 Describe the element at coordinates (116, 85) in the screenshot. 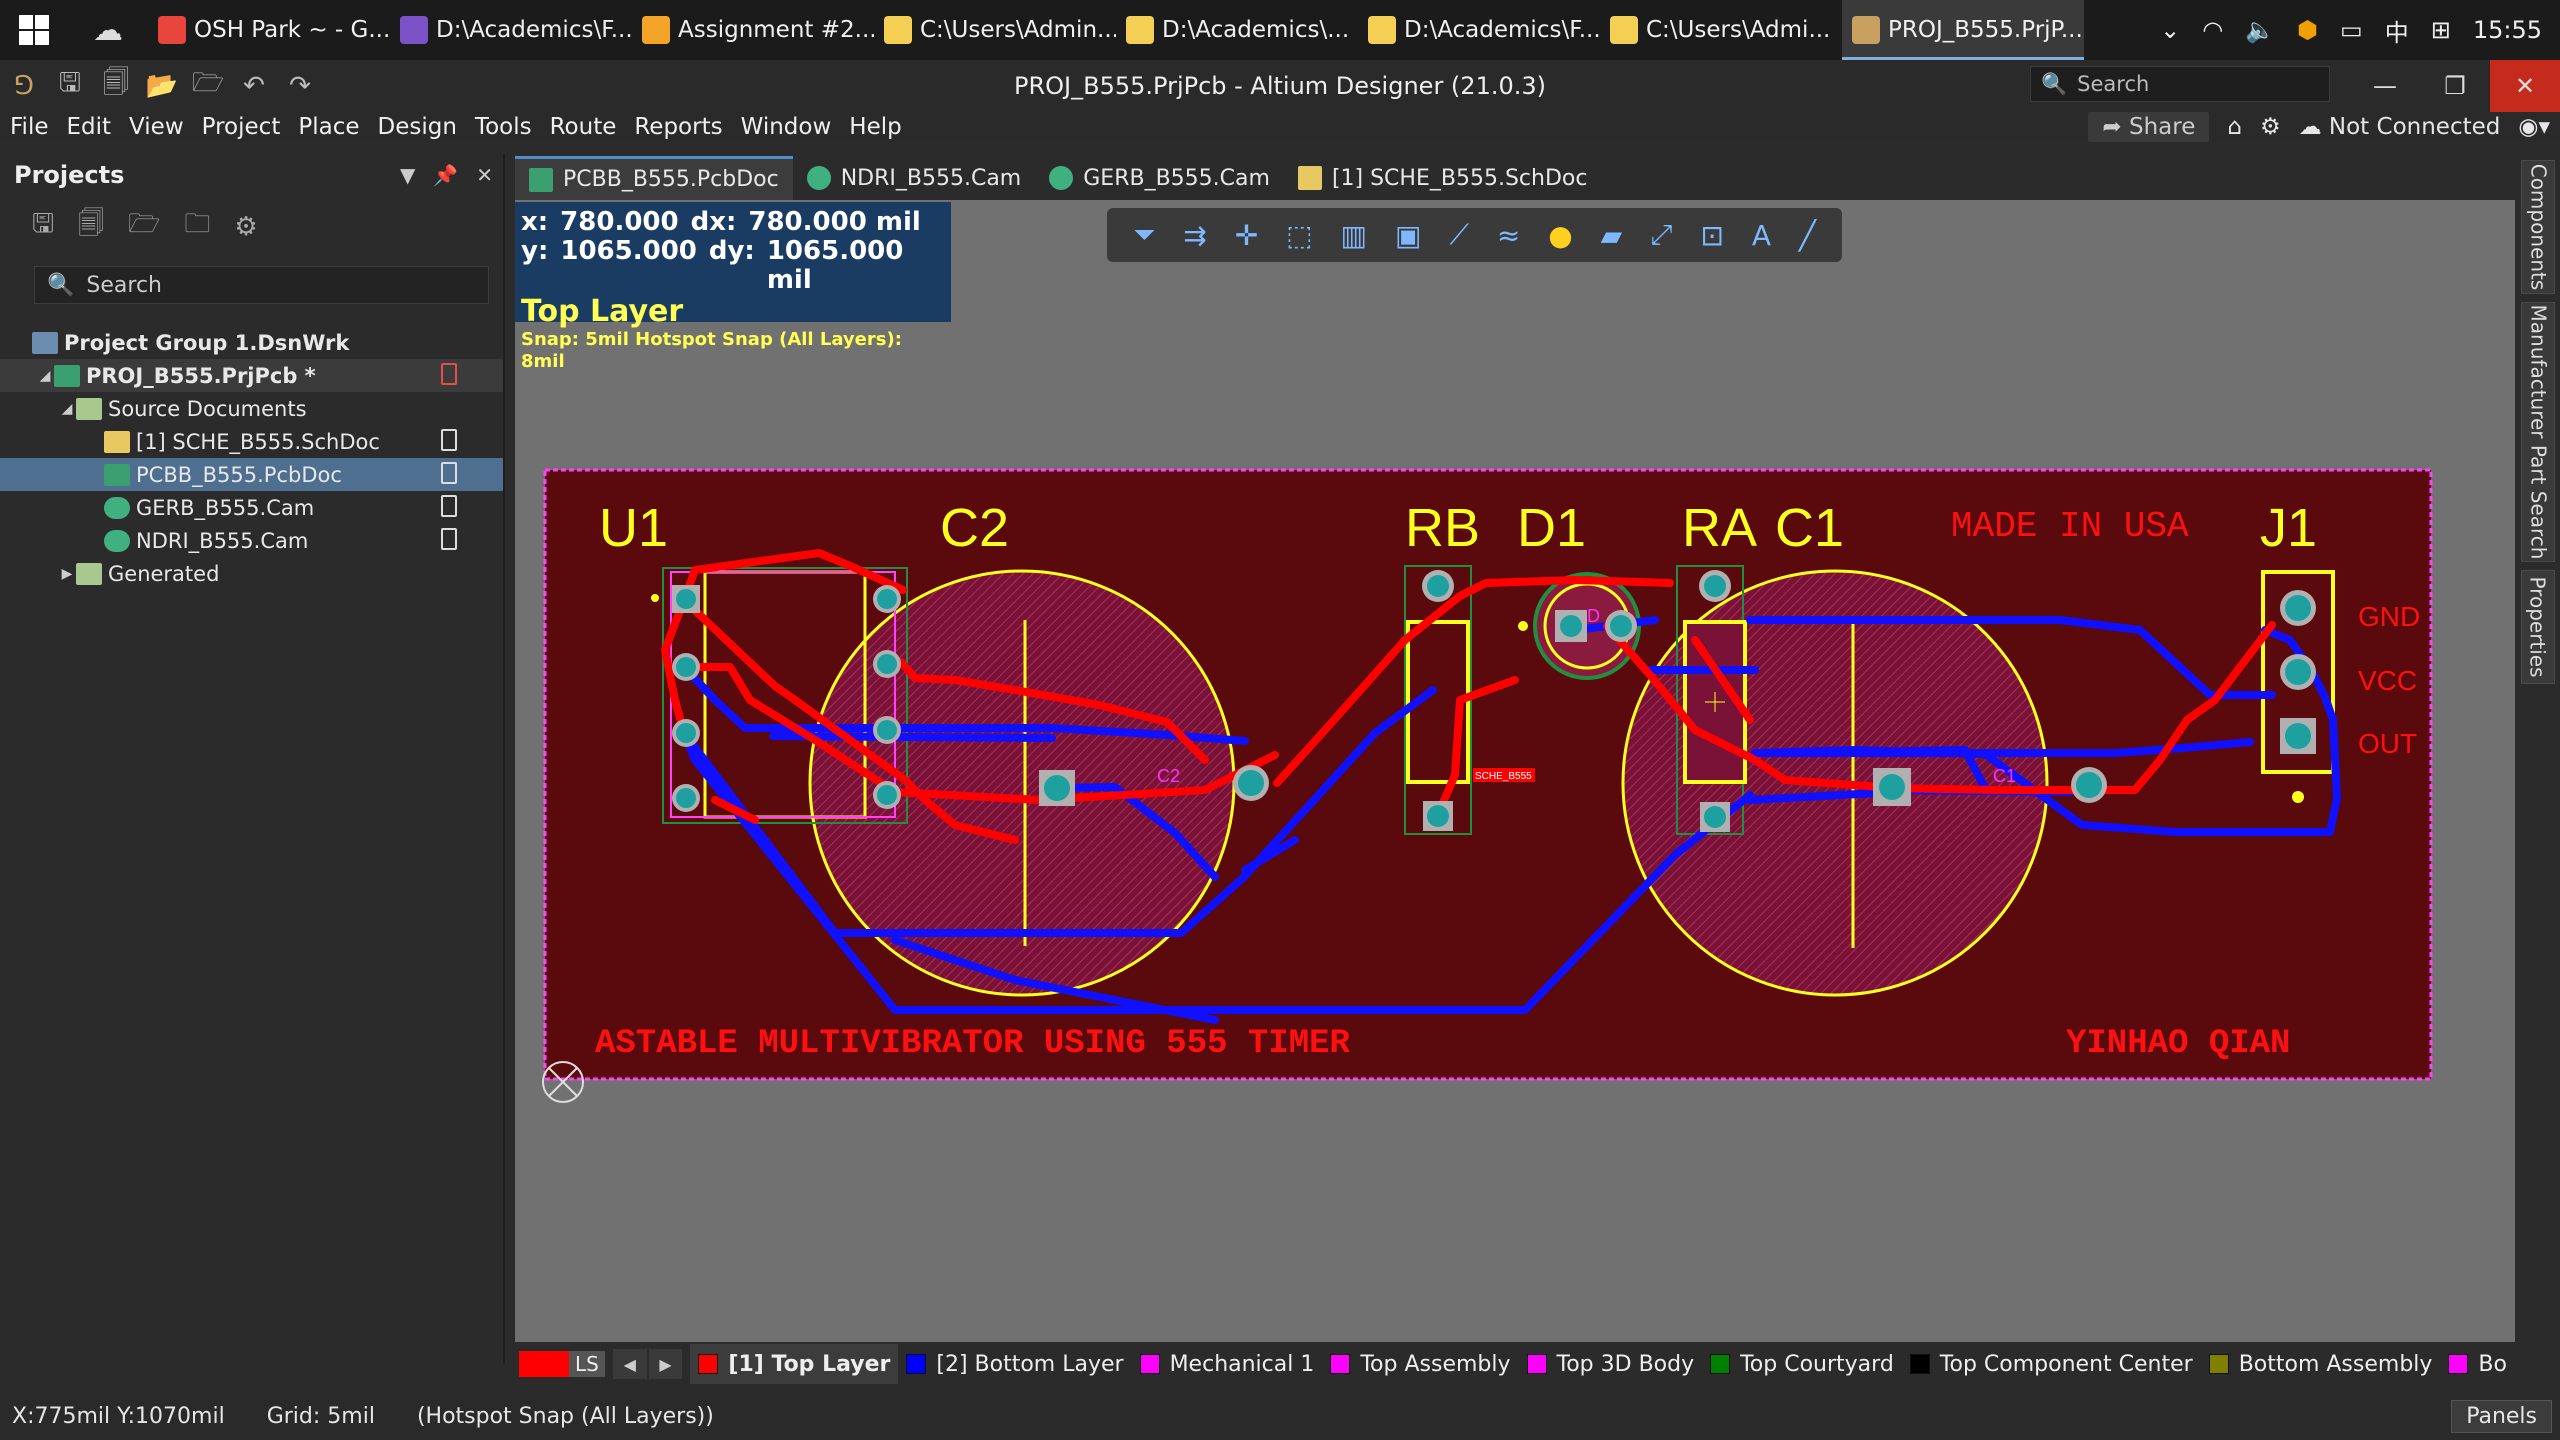

I see `save-all-icon: 🗐` at that location.